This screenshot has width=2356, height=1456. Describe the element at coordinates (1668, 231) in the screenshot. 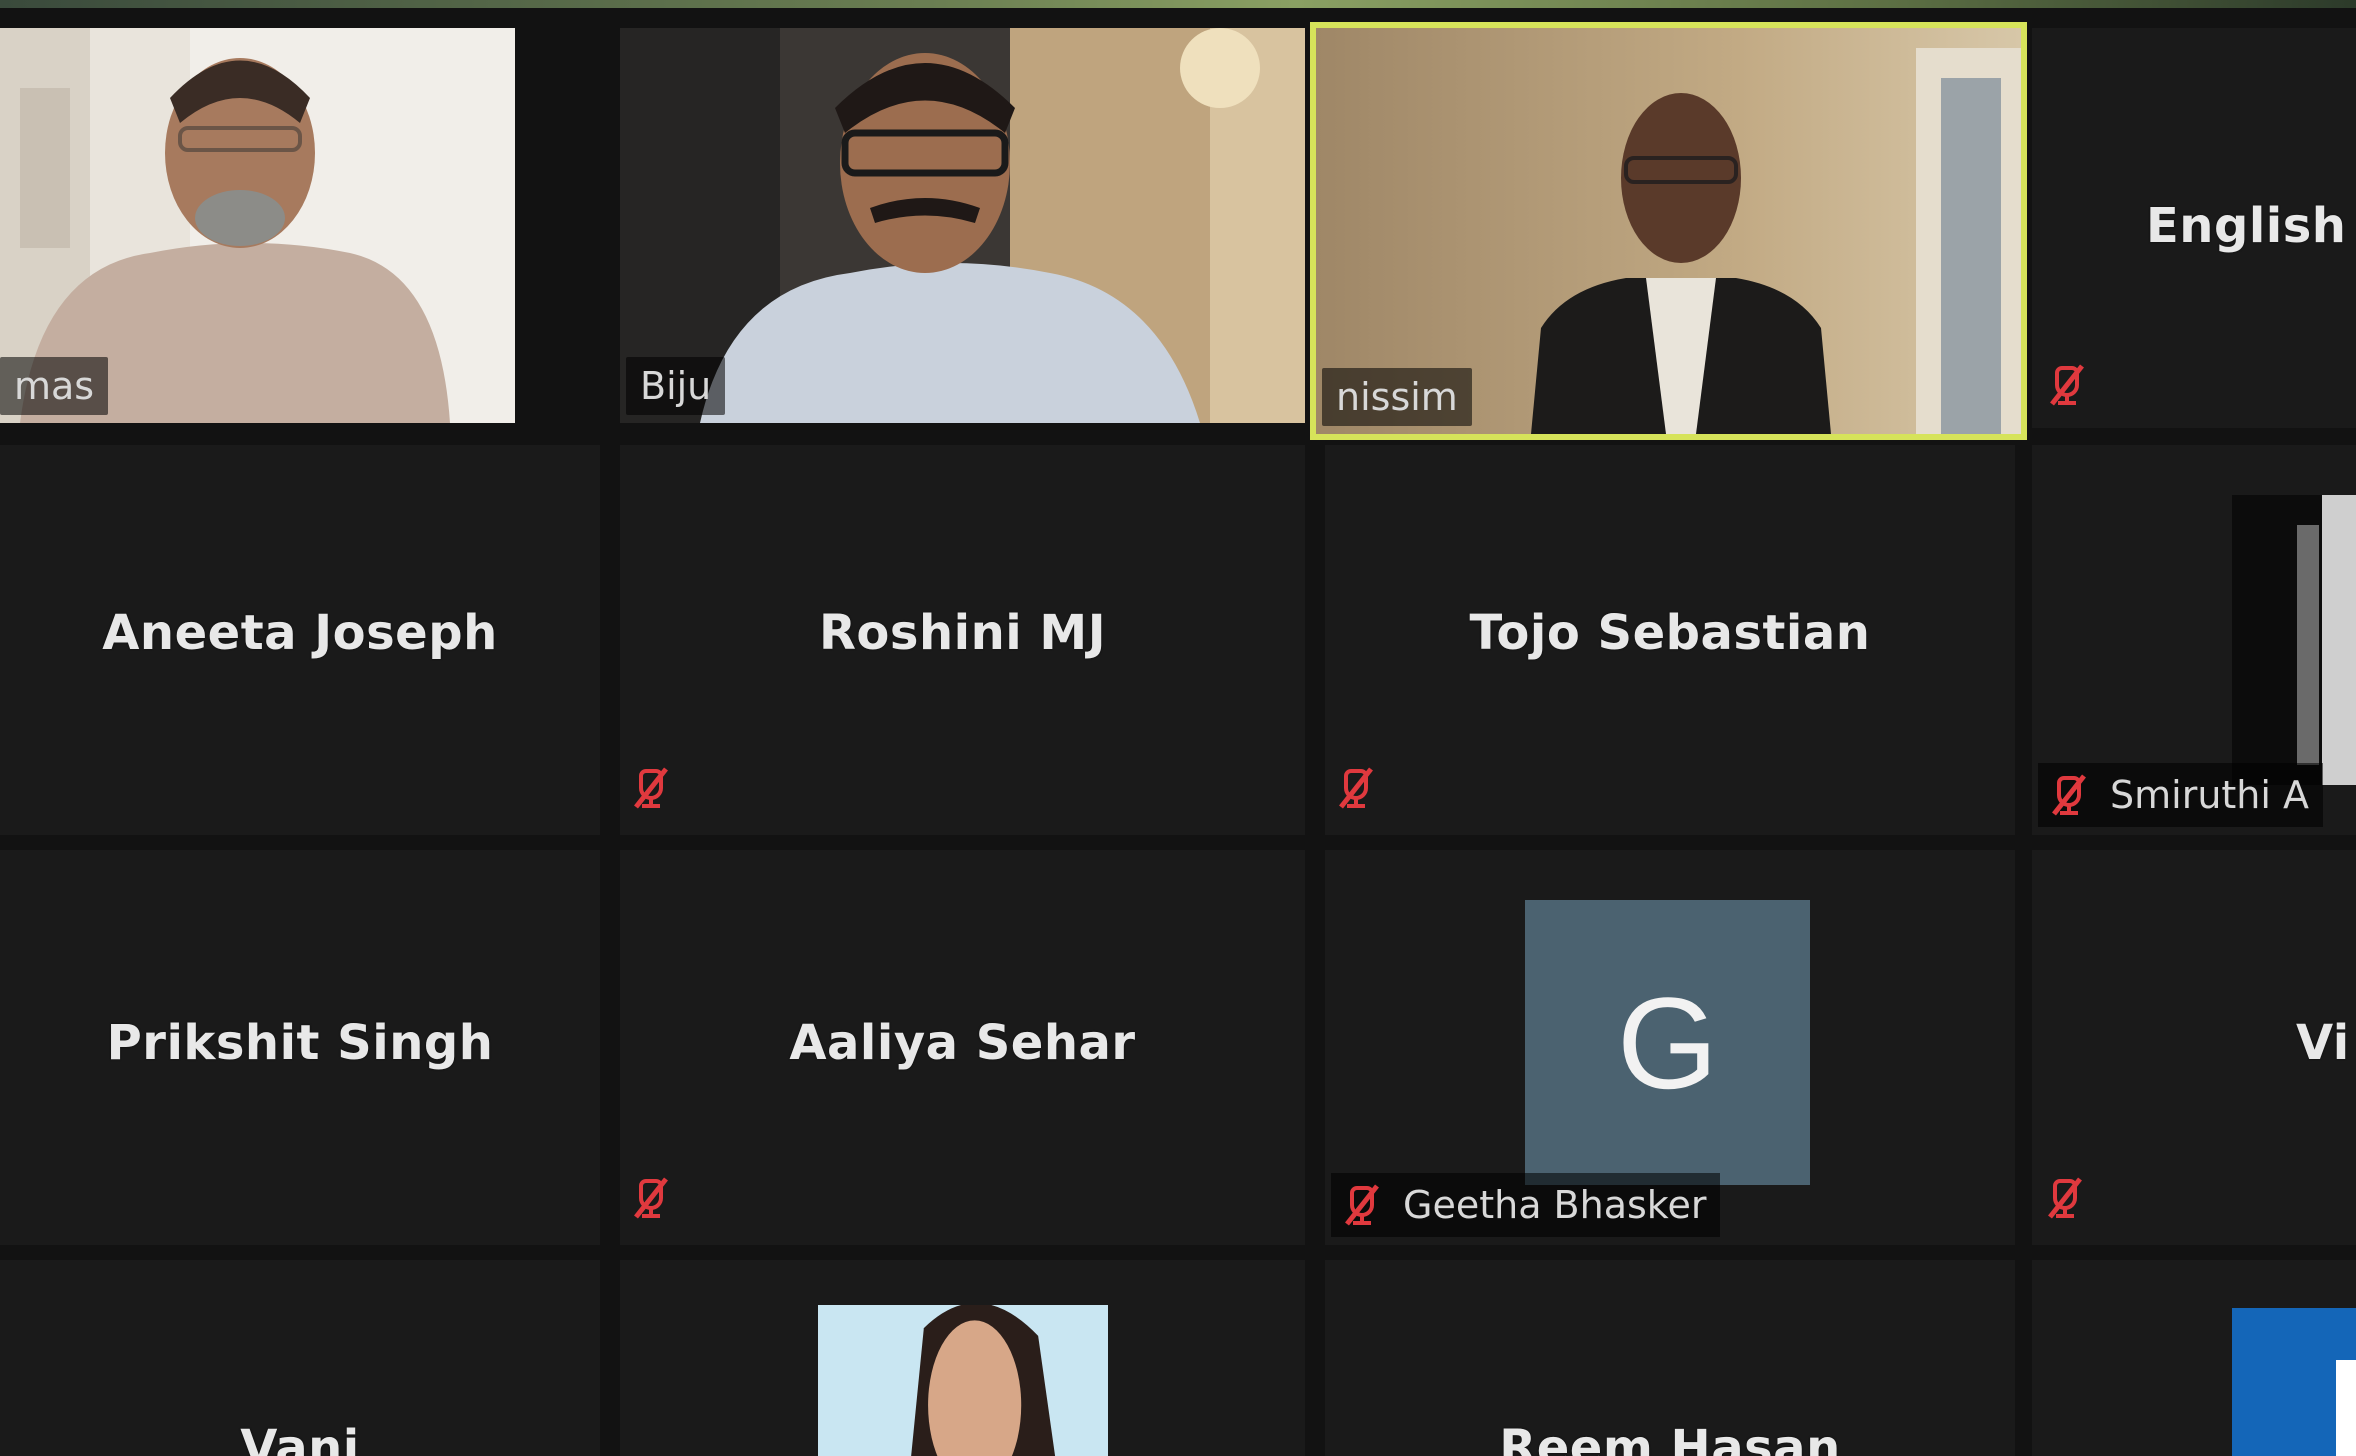

I see `participant-tile-nissim: nissim` at that location.